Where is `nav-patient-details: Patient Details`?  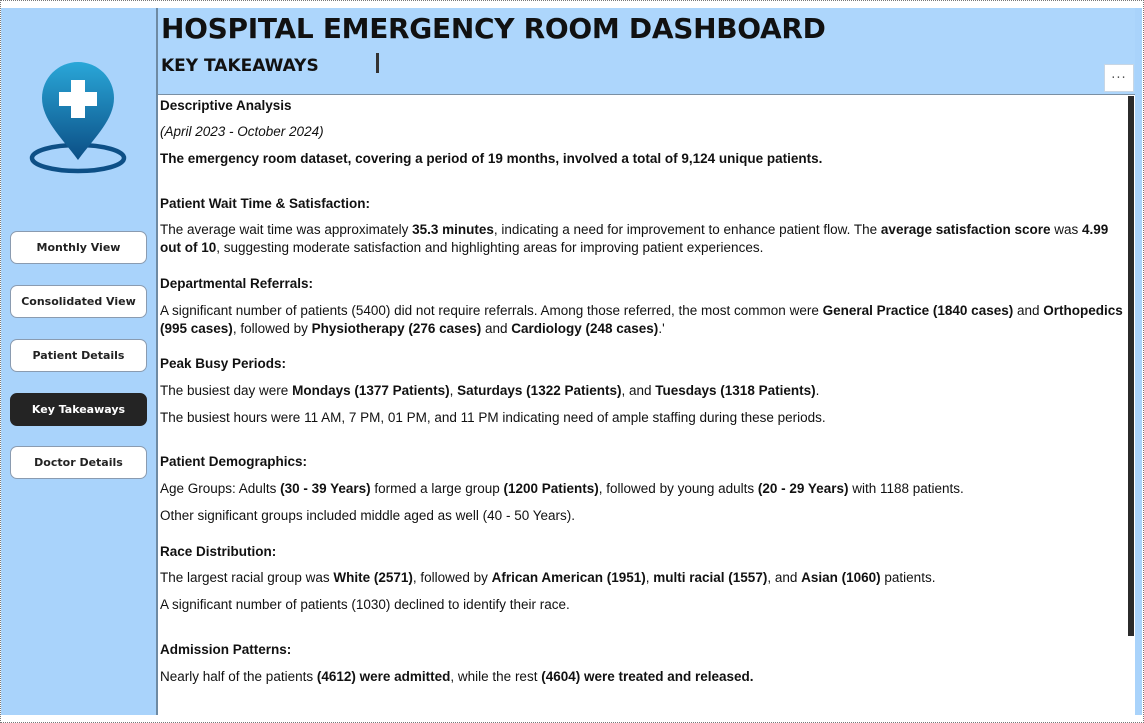
nav-patient-details: Patient Details is located at coordinates (78, 355).